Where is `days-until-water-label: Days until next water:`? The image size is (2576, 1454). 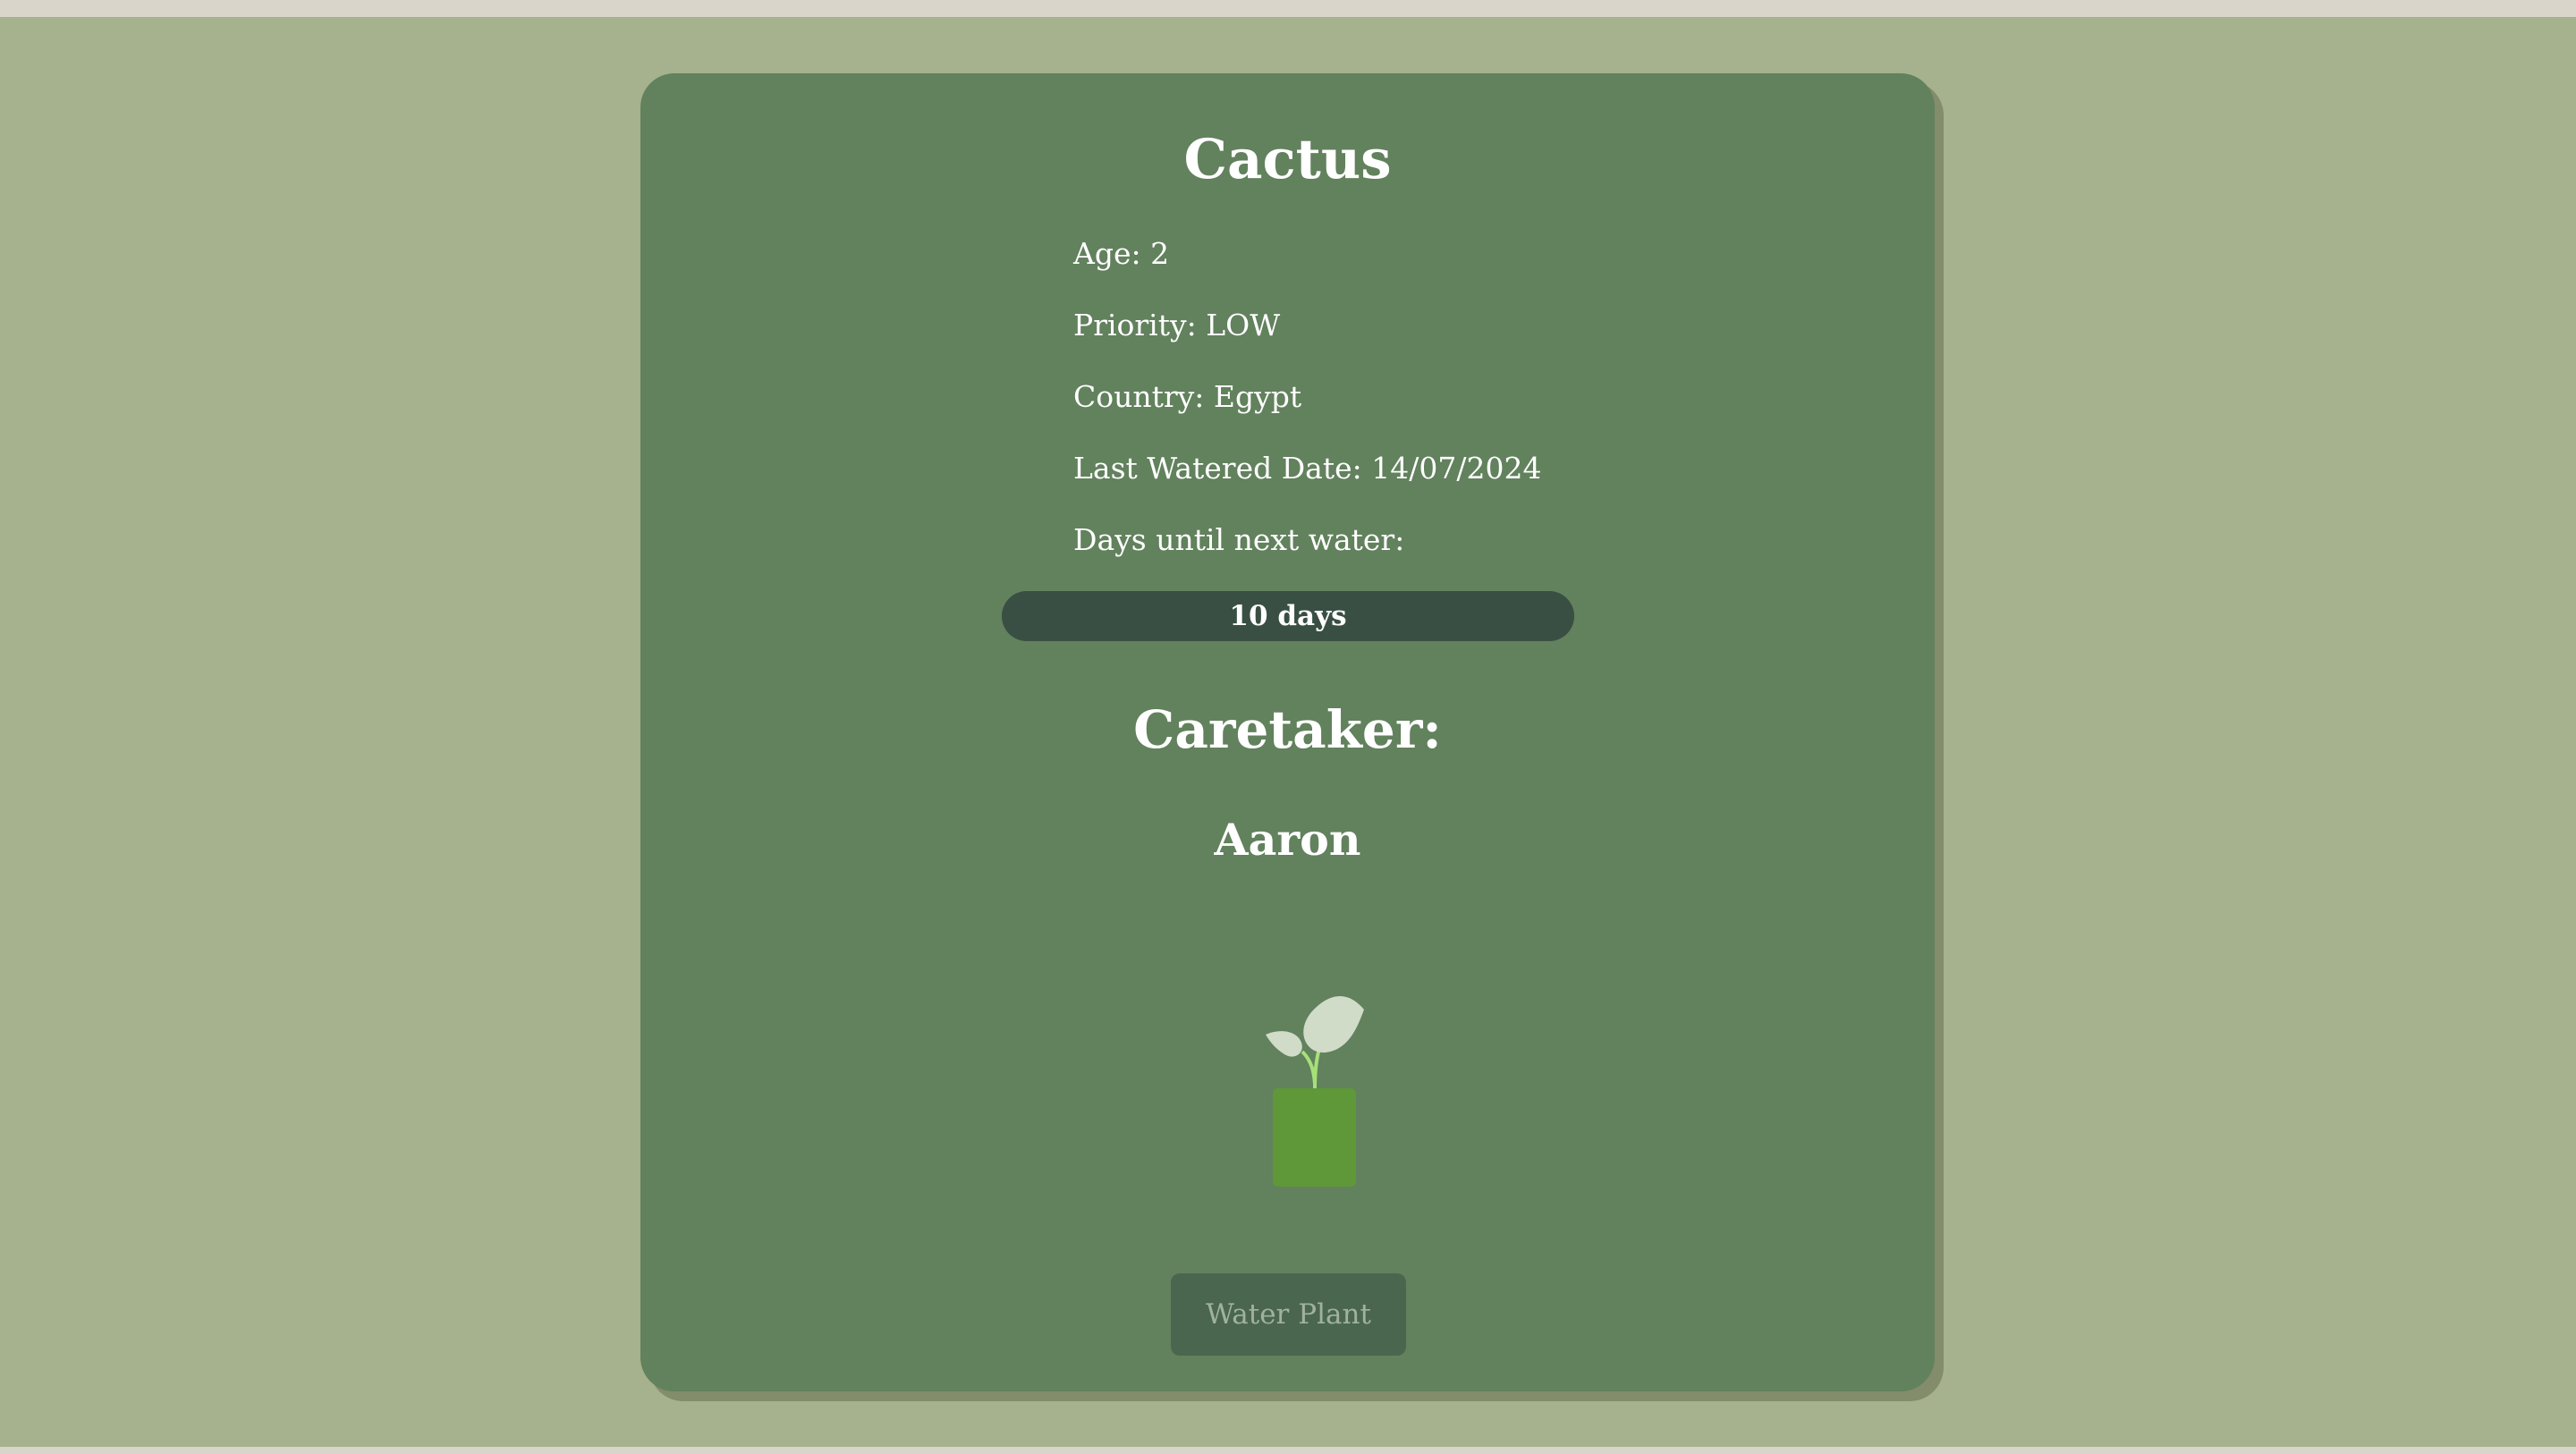
days-until-water-label: Days until next water: is located at coordinates (1239, 539).